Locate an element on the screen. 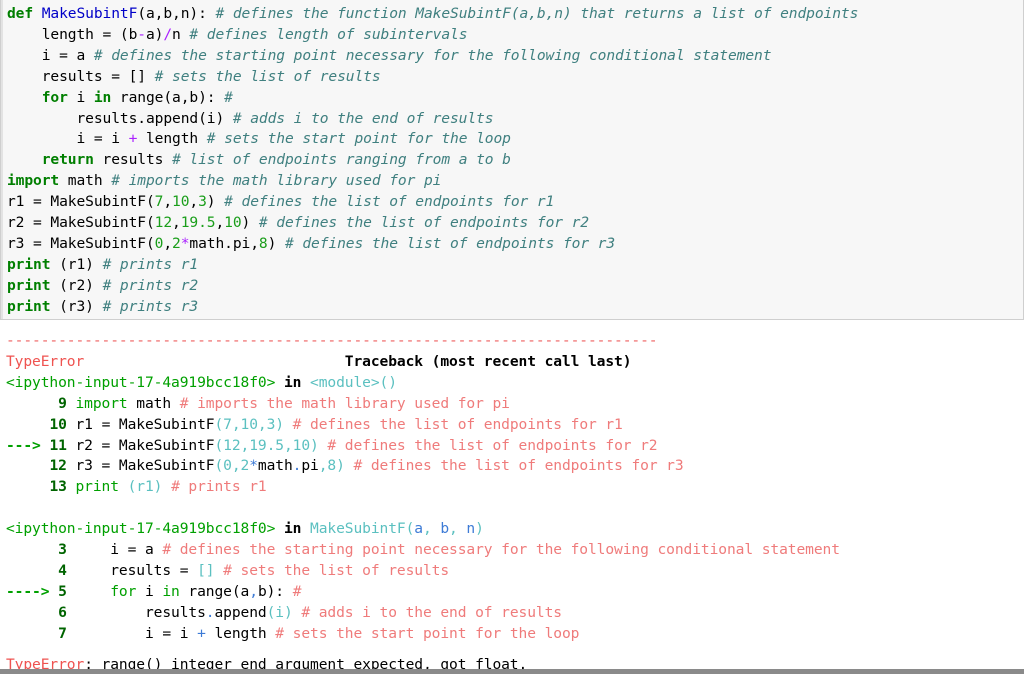 The image size is (1024, 676). token-tbnum: ( is located at coordinates (219, 424).